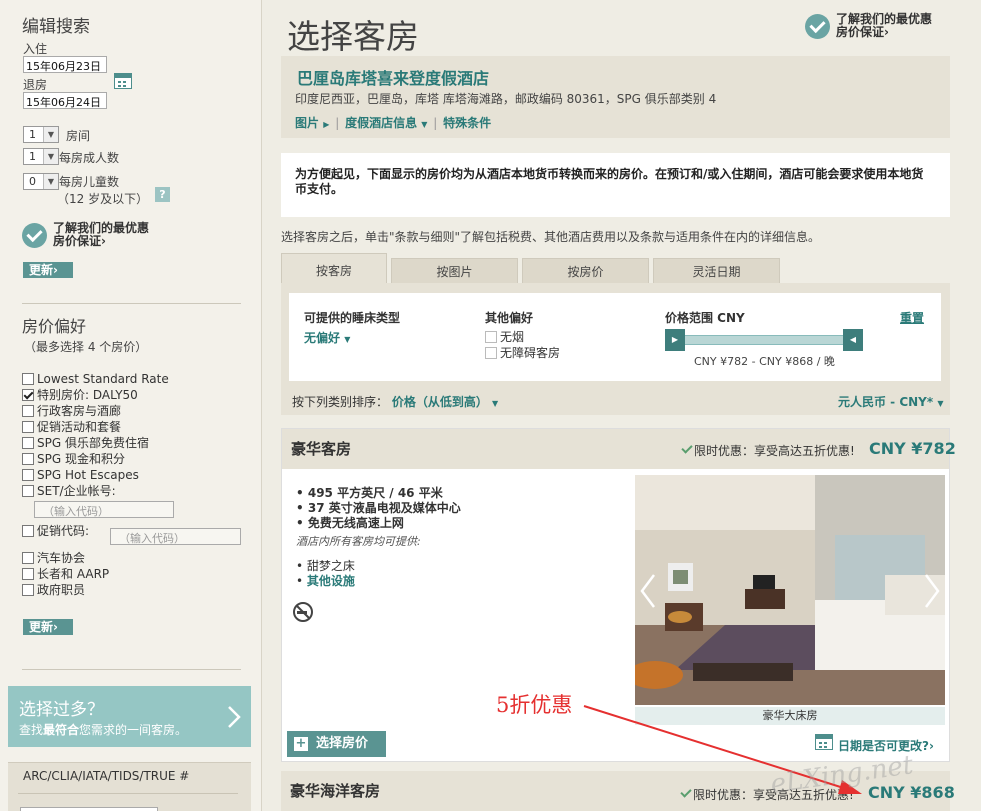  Describe the element at coordinates (393, 77) in the screenshot. I see `hotel-name: 巴厘岛库塔喜来登度假酒店` at that location.